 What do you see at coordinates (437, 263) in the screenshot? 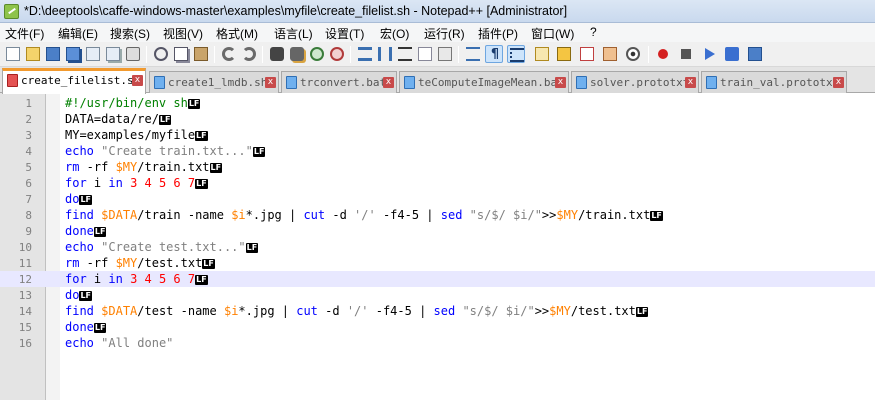
I see `code-line: 11 rm -rf $MY/test.txtLF` at bounding box center [437, 263].